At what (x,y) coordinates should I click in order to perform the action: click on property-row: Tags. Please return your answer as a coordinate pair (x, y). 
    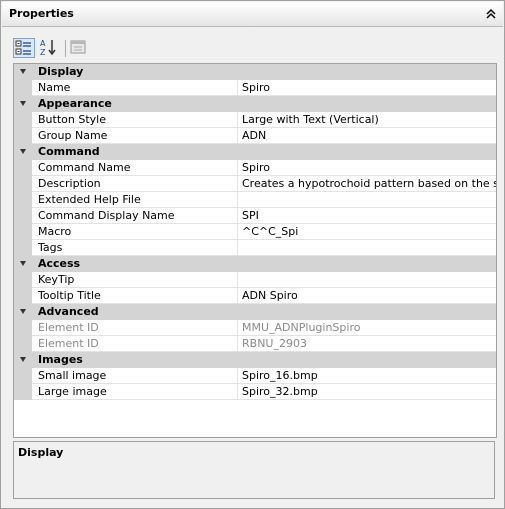
    Looking at the image, I should click on (255, 248).